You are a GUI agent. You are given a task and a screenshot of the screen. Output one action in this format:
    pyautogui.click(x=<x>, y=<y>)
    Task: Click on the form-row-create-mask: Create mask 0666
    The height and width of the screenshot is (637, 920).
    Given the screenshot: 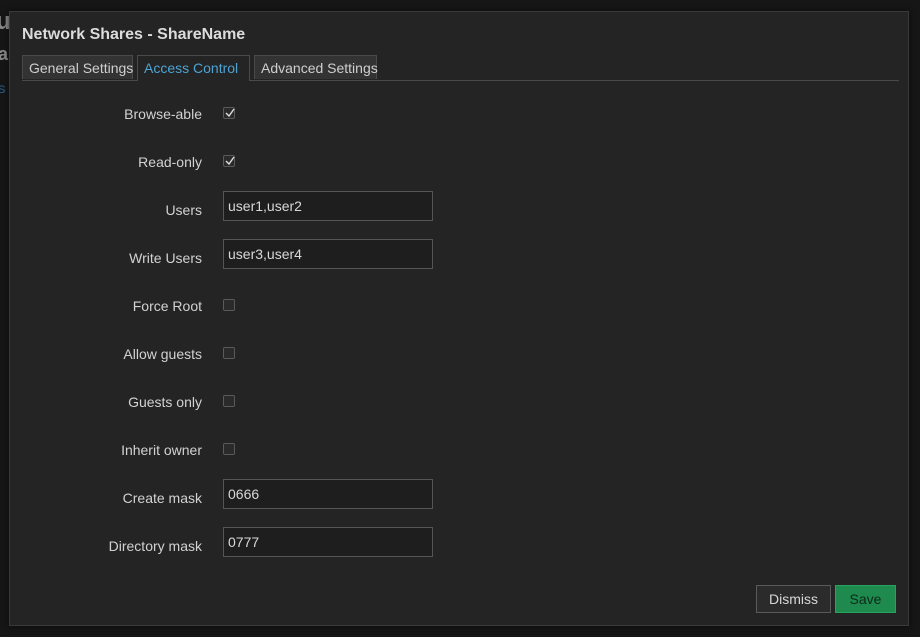 What is the action you would take?
    pyautogui.click(x=459, y=496)
    